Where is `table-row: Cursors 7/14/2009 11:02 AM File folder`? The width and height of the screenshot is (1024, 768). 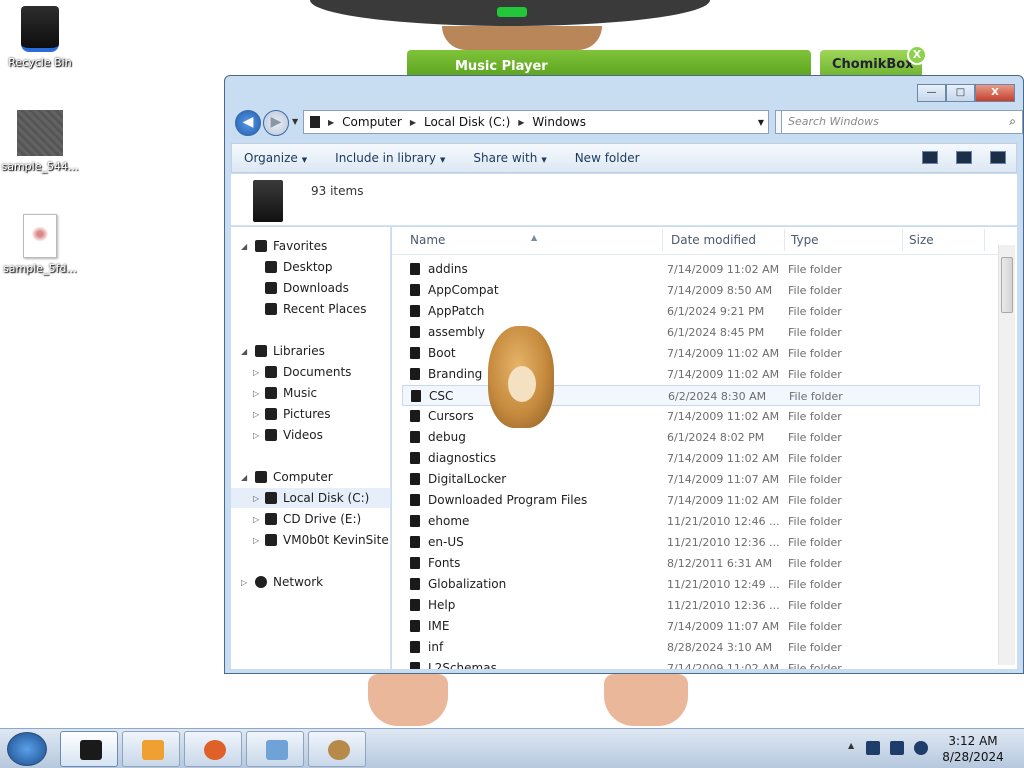 table-row: Cursors 7/14/2009 11:02 AM File folder is located at coordinates (691, 416).